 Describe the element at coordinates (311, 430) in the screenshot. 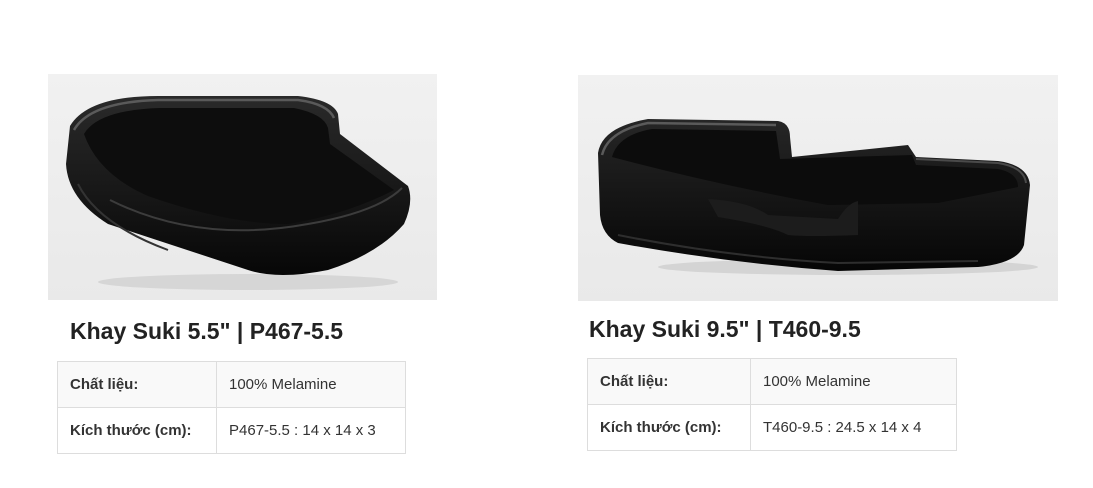

I see `spec-value: P467-5.5 : 14 x 14 x 3` at that location.